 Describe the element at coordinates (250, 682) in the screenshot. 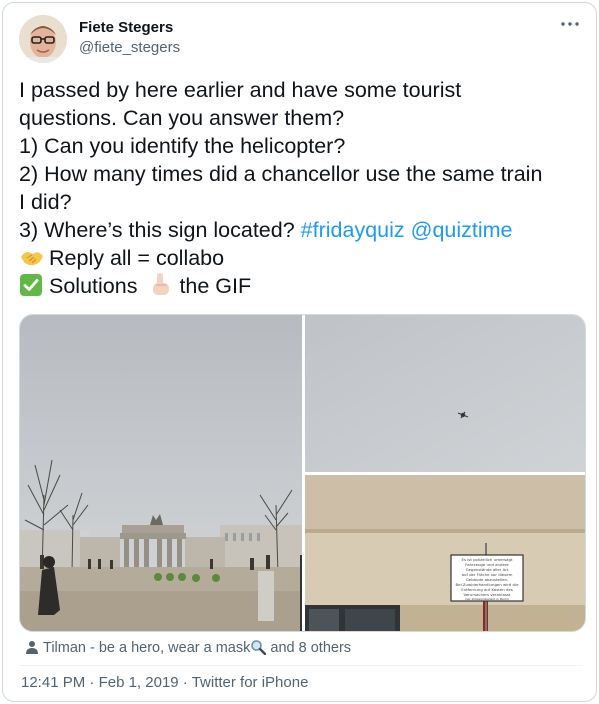

I see `tweet-source: Twitter for iPhone` at that location.